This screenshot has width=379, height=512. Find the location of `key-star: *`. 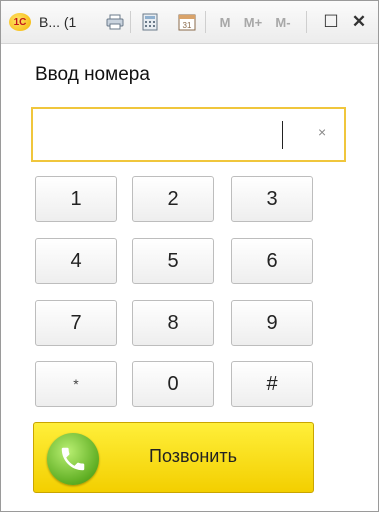

key-star: * is located at coordinates (76, 384).